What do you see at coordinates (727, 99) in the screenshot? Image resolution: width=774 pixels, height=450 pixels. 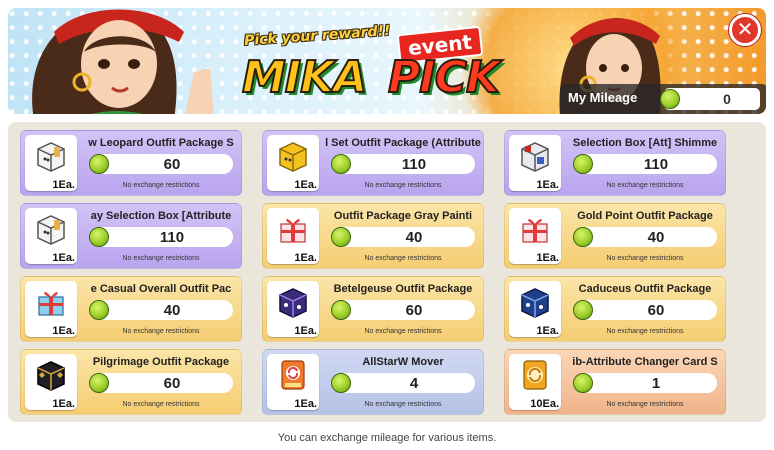 I see `mileage-value: 0` at bounding box center [727, 99].